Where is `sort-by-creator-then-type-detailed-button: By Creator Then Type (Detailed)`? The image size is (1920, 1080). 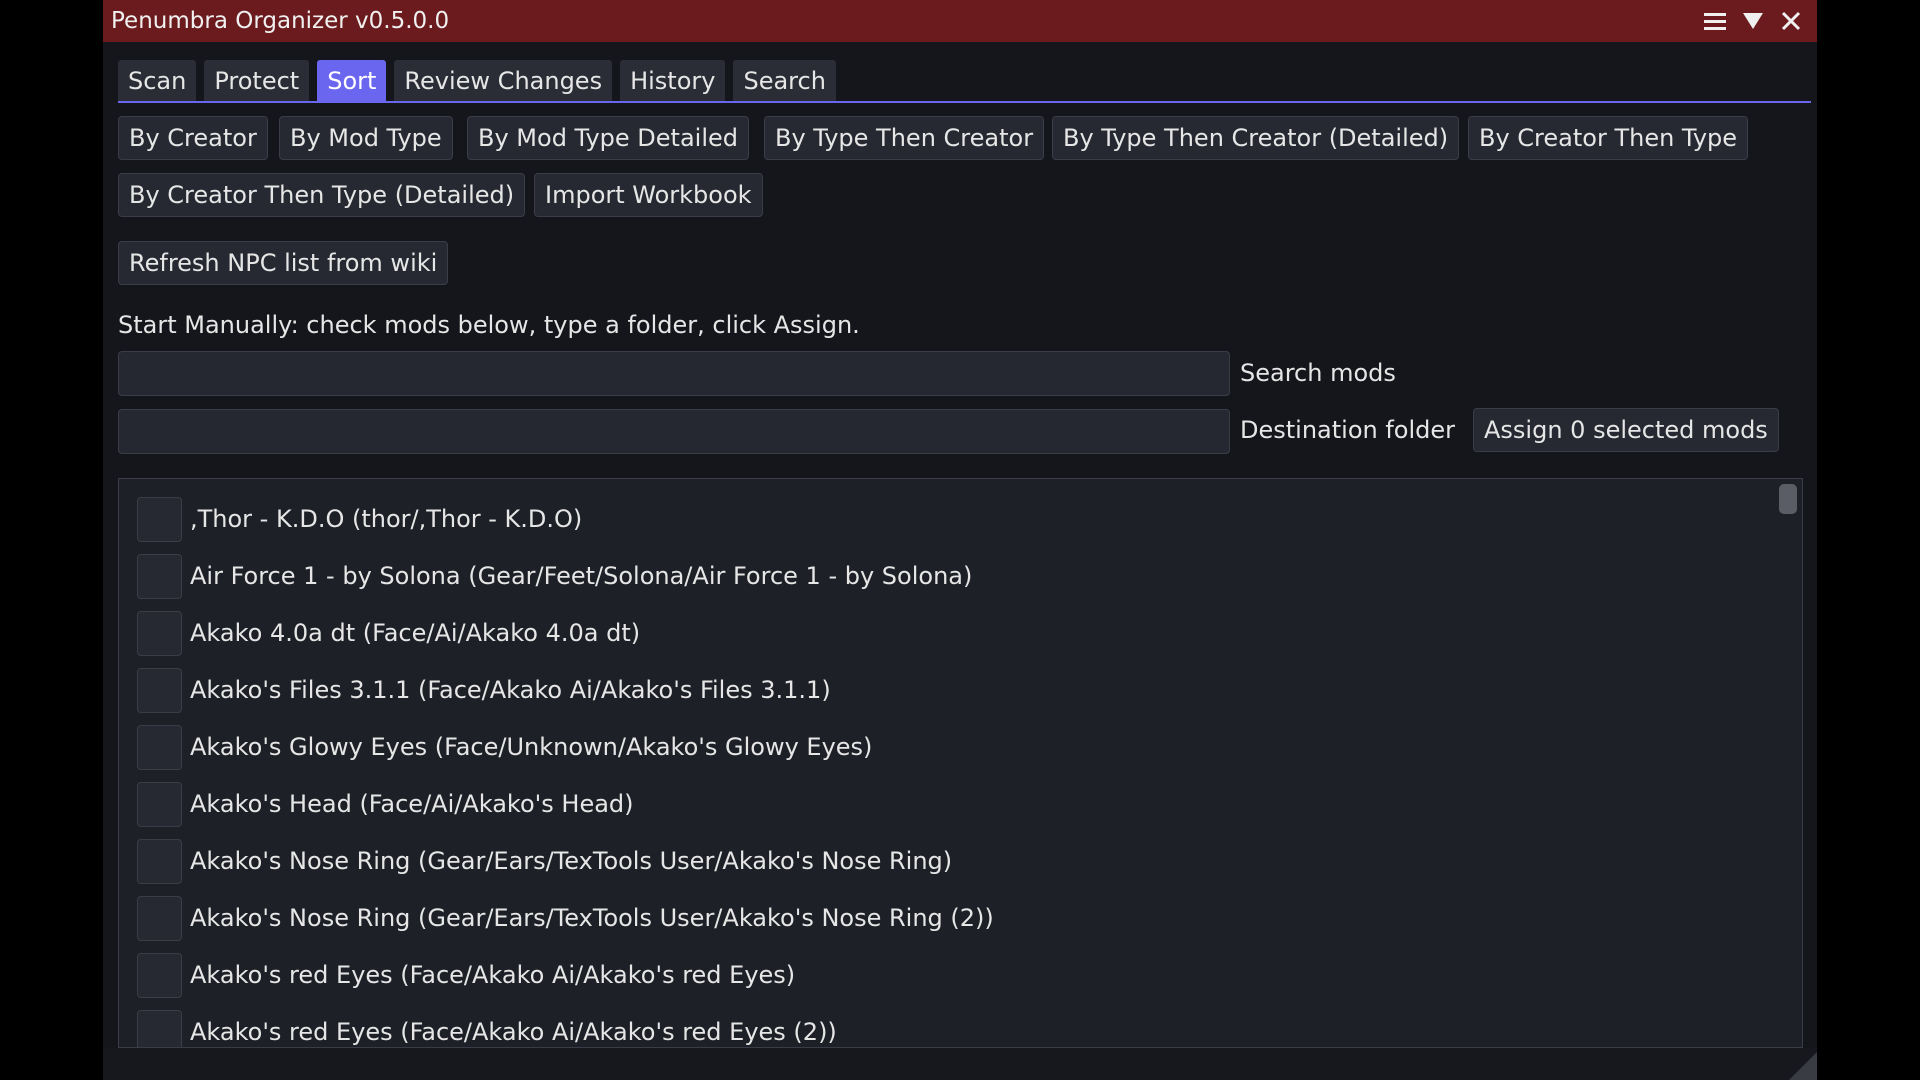 sort-by-creator-then-type-detailed-button: By Creator Then Type (Detailed) is located at coordinates (322, 195).